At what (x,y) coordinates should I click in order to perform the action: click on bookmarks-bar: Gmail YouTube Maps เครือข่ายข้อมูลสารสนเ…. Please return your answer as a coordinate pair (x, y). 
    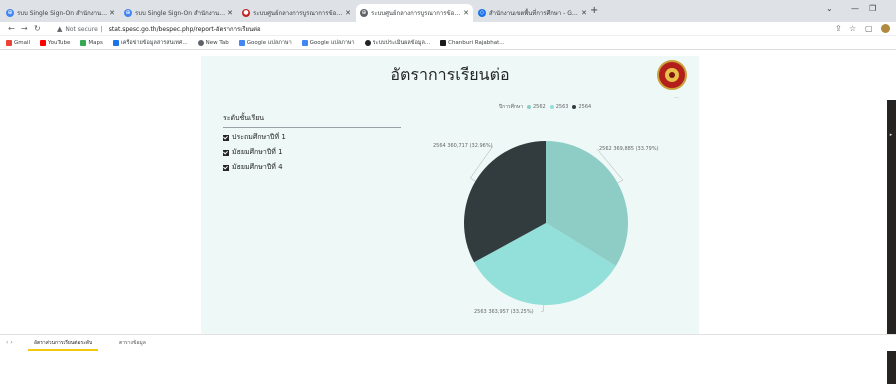
    Looking at the image, I should click on (448, 43).